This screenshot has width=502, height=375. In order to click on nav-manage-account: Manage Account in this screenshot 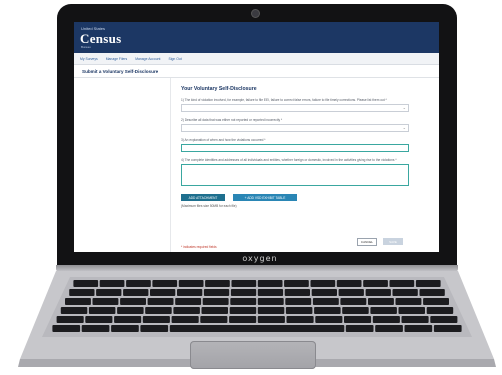, I will do `click(147, 59)`.